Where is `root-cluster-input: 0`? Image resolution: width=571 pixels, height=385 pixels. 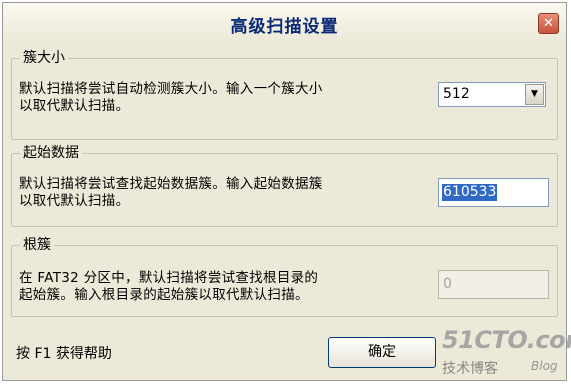
root-cluster-input: 0 is located at coordinates (493, 284).